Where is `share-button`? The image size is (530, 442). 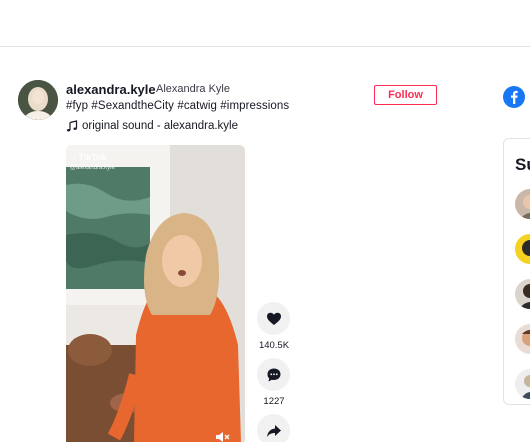 share-button is located at coordinates (273, 428).